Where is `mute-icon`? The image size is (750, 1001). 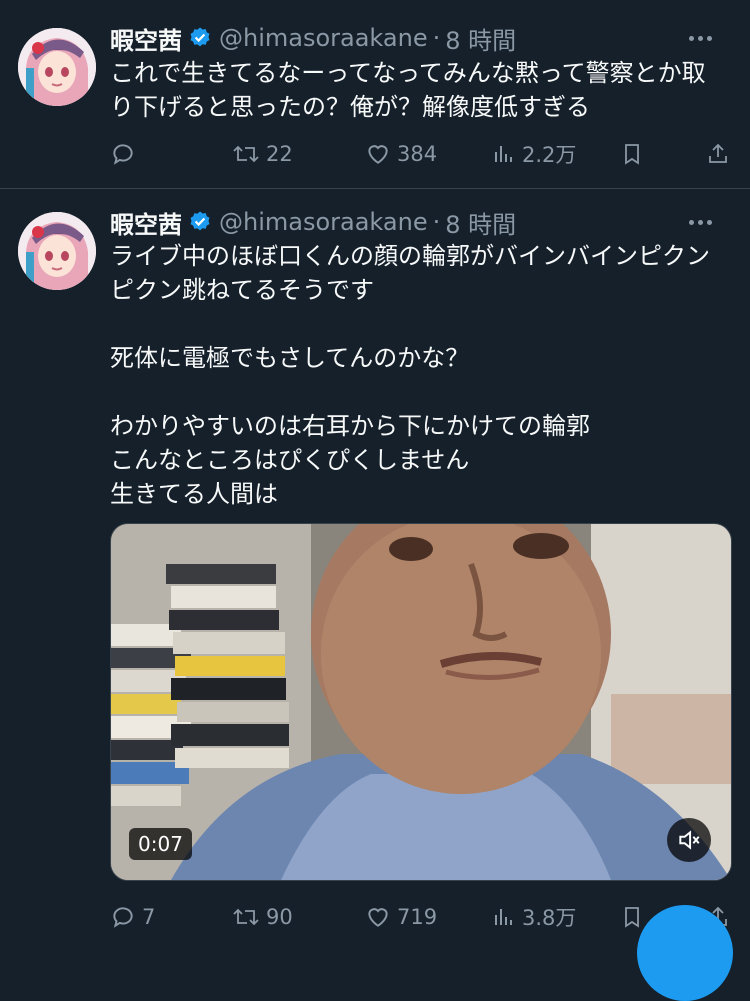 mute-icon is located at coordinates (689, 840).